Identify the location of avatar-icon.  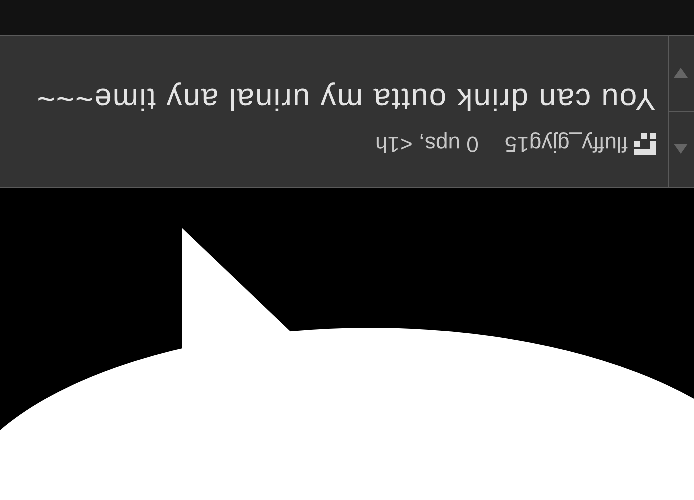
(645, 144).